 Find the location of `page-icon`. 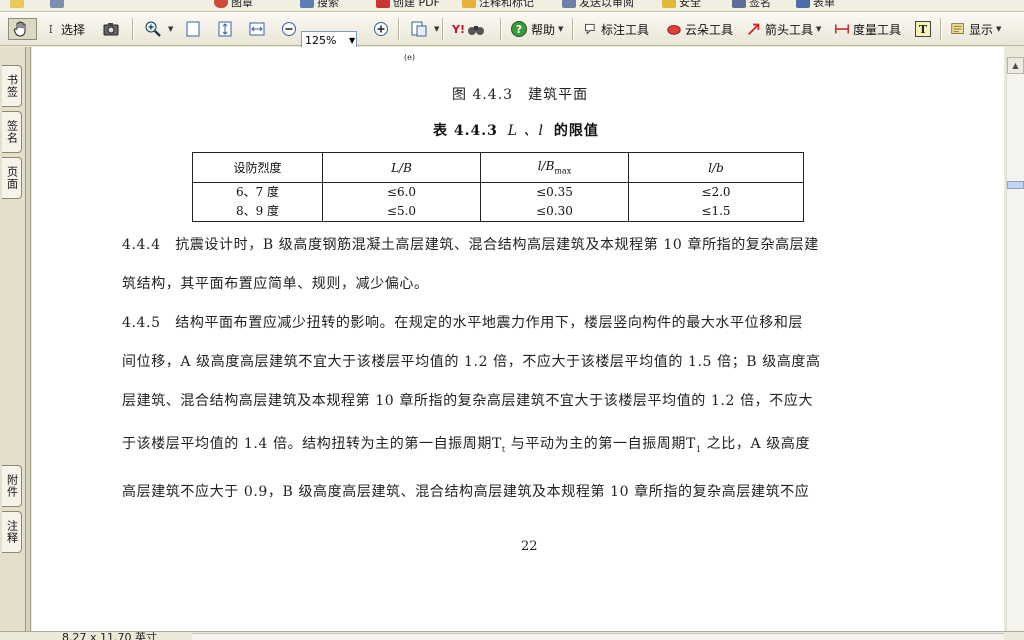

page-icon is located at coordinates (193, 29).